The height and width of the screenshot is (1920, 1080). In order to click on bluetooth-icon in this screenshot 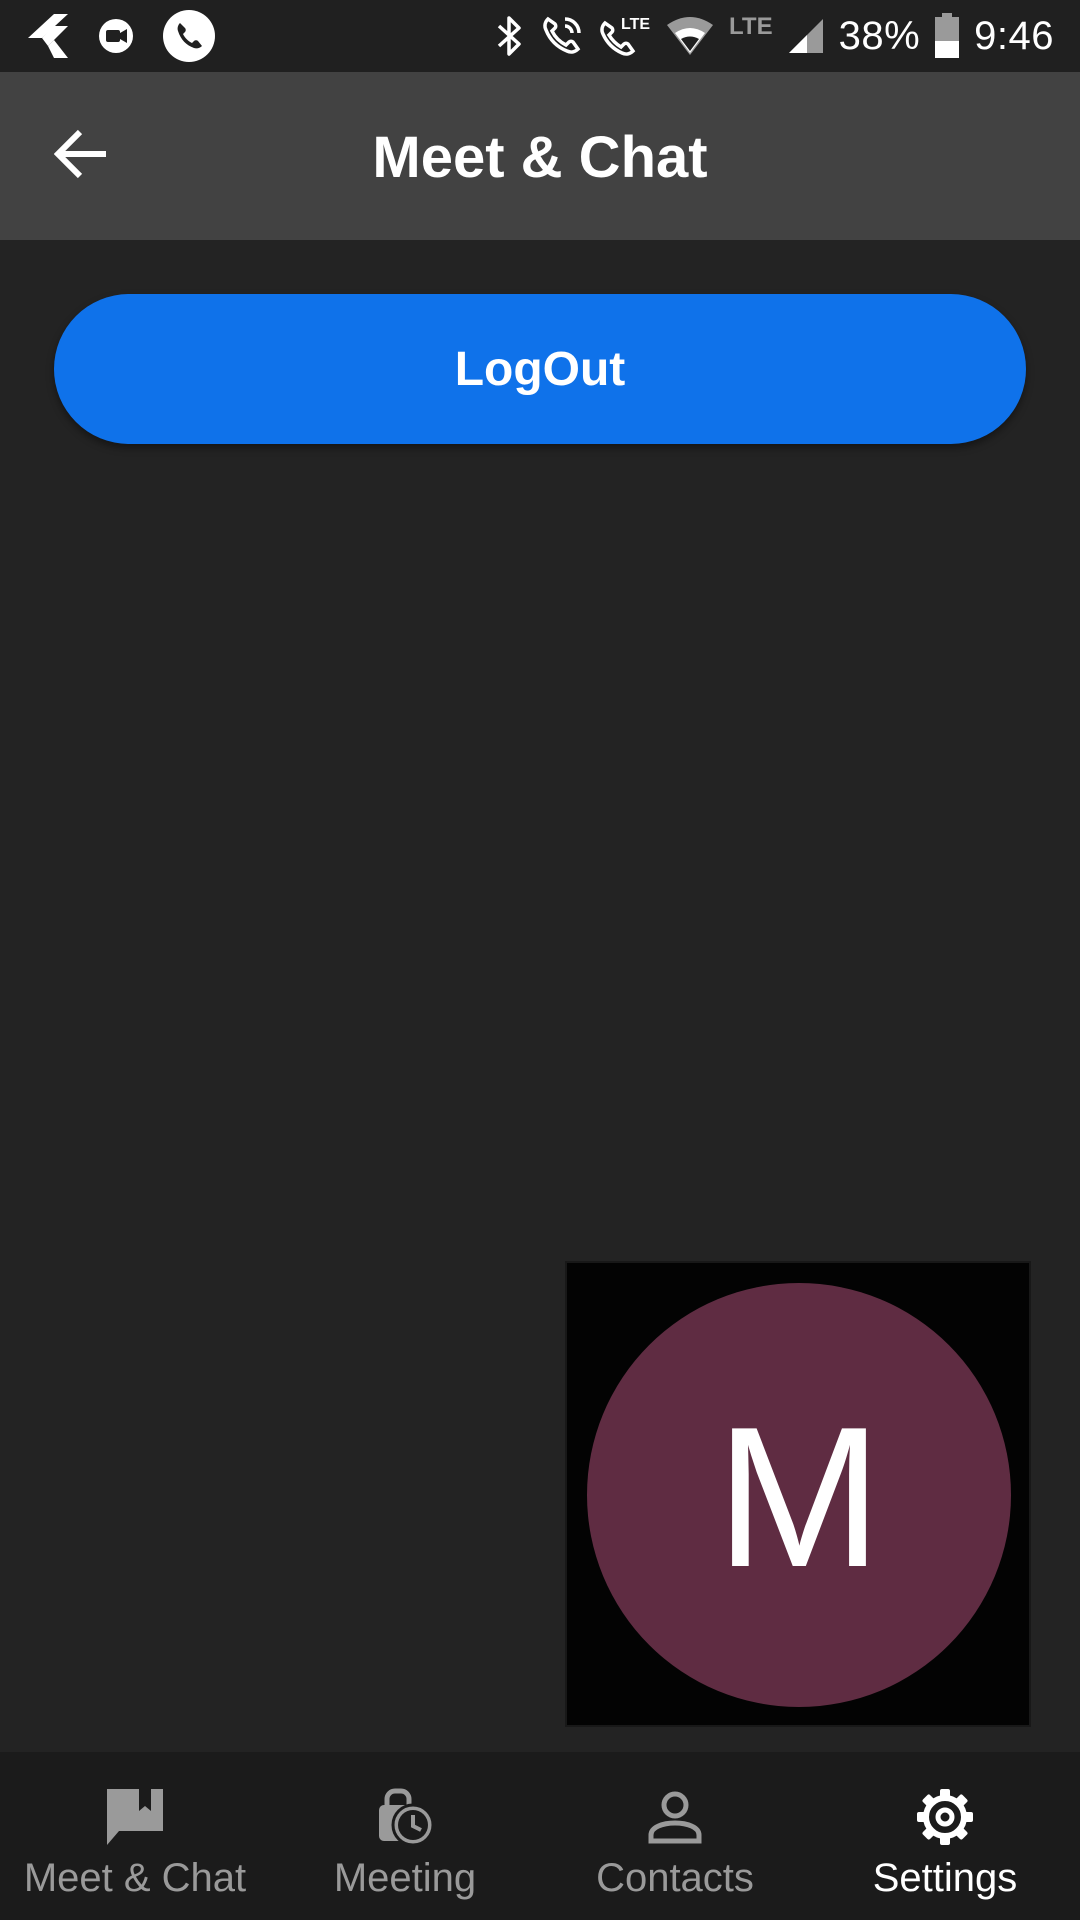, I will do `click(510, 36)`.